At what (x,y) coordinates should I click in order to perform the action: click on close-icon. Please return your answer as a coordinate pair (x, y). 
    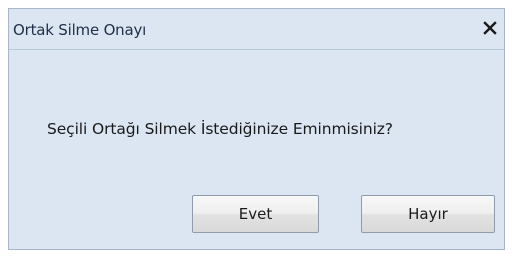
    Looking at the image, I should click on (490, 28).